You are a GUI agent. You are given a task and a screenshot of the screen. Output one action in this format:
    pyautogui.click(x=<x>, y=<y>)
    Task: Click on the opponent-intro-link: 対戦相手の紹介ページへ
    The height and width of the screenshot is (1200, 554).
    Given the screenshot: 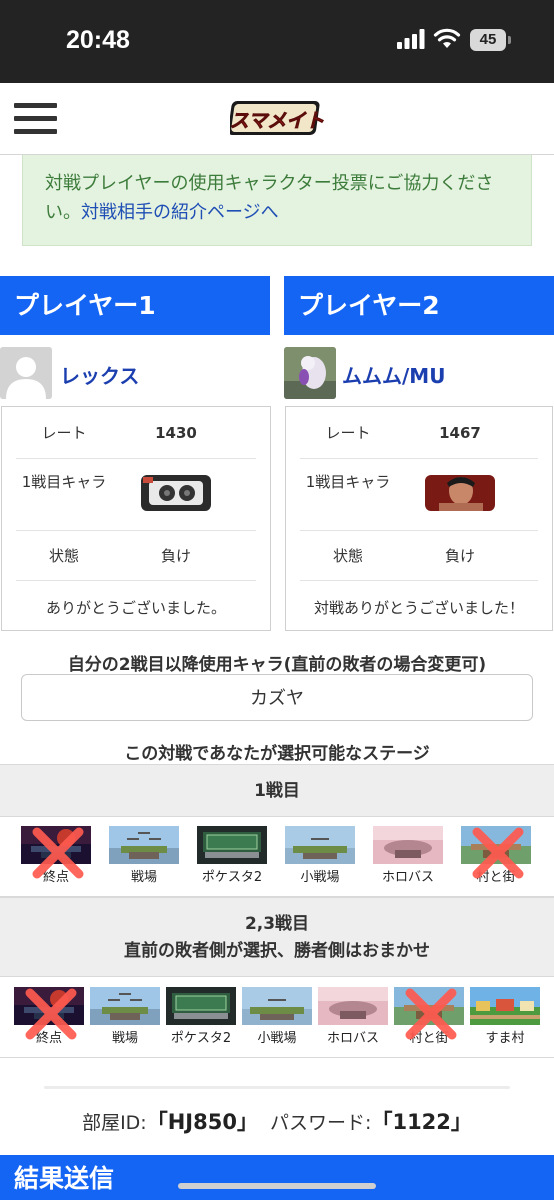 What is the action you would take?
    pyautogui.click(x=180, y=212)
    